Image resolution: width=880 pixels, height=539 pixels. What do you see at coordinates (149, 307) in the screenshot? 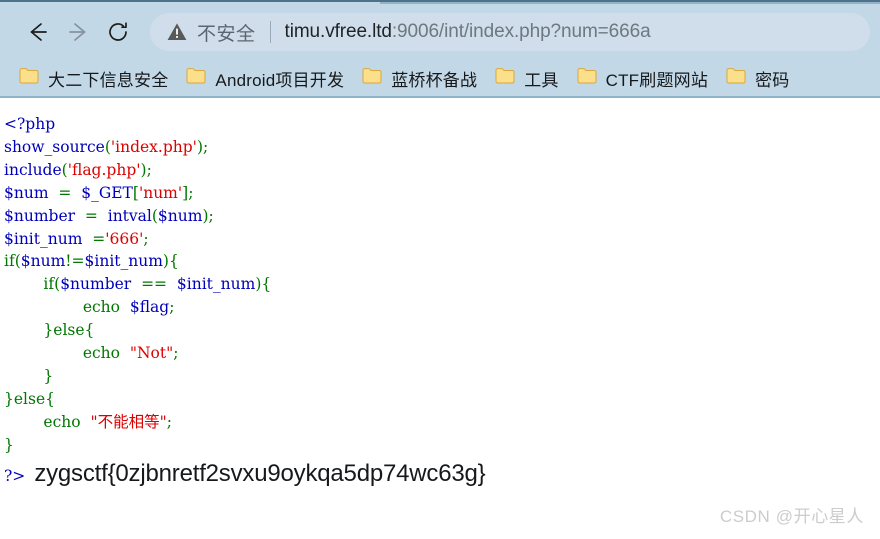
I see `code-token: $flag` at bounding box center [149, 307].